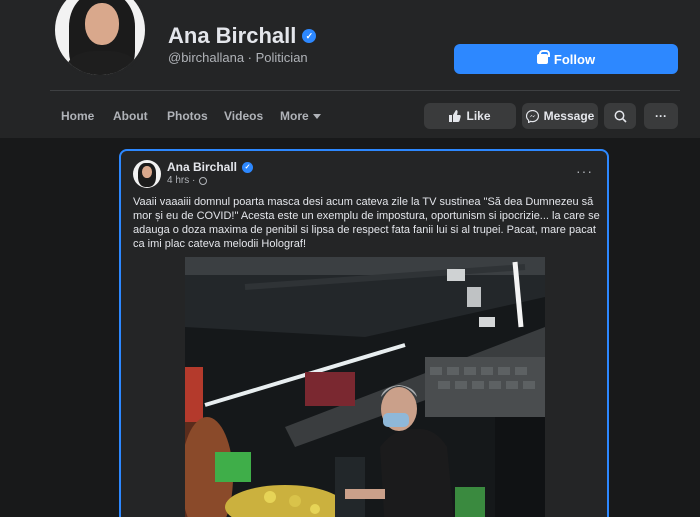 This screenshot has height=517, width=700. Describe the element at coordinates (584, 171) in the screenshot. I see `post-more-options: ···` at that location.